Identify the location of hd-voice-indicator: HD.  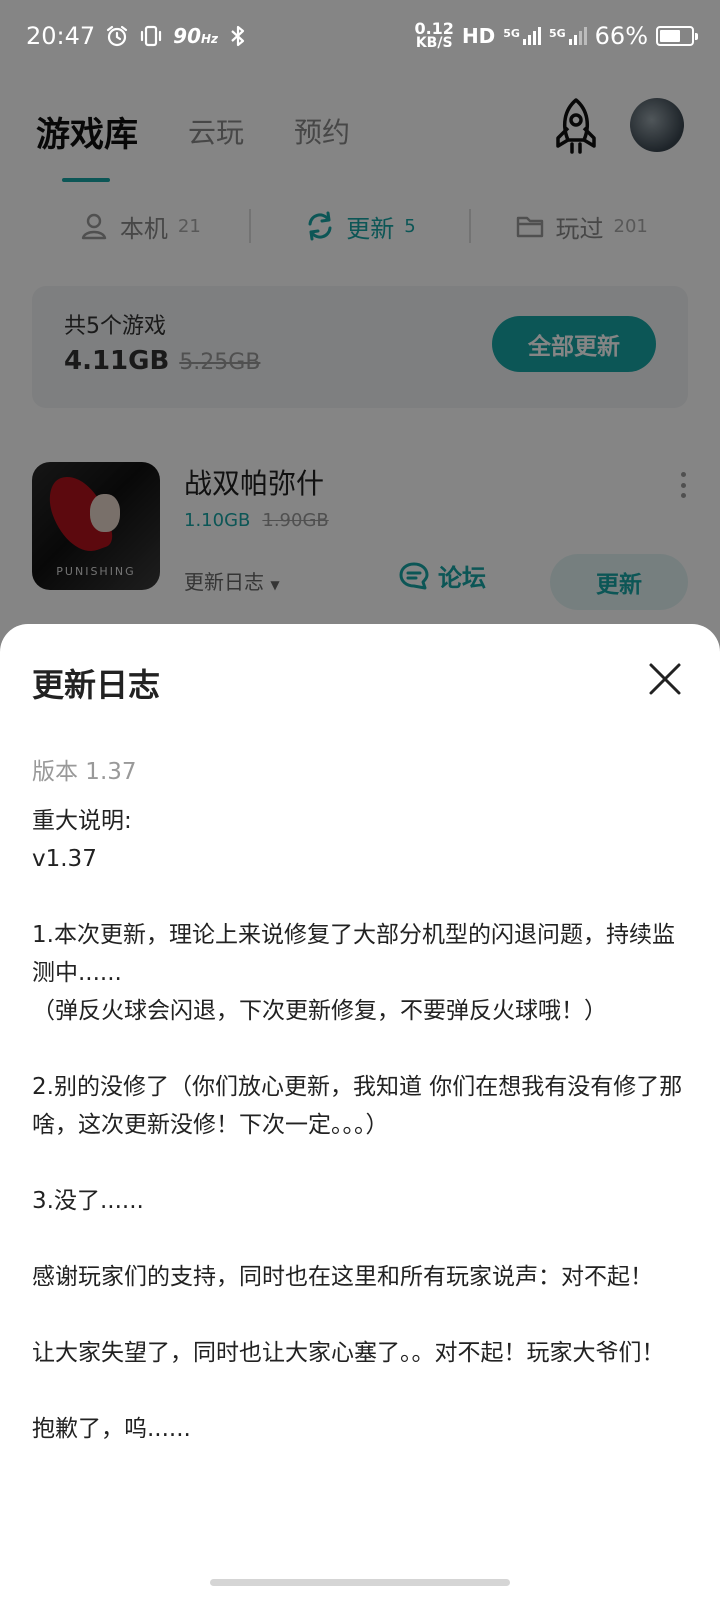
(478, 36).